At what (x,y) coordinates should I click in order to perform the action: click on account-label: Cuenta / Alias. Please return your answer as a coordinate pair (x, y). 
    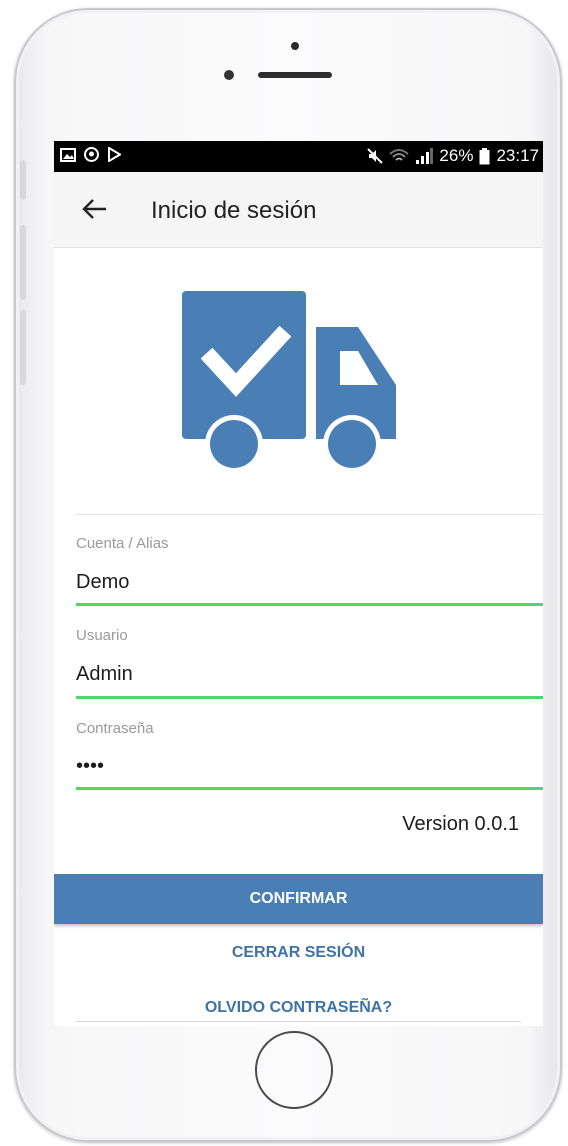
    Looking at the image, I should click on (122, 543).